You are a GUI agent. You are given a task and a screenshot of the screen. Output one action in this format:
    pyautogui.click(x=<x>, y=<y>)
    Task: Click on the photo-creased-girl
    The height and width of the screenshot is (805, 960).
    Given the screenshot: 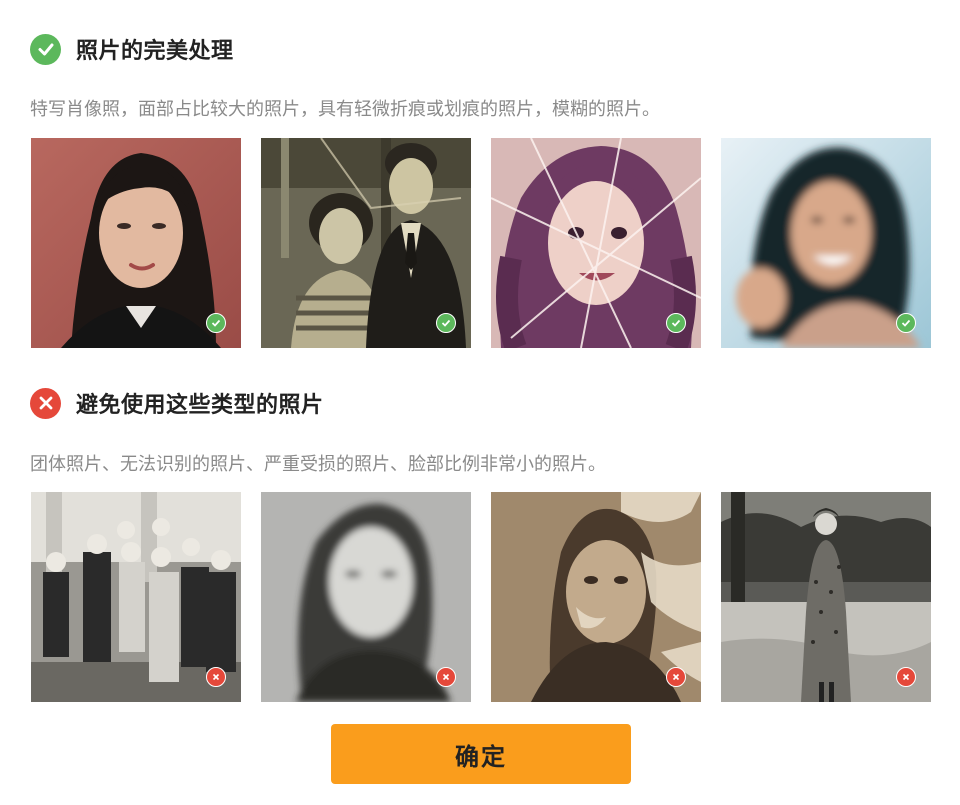 What is the action you would take?
    pyautogui.click(x=596, y=243)
    